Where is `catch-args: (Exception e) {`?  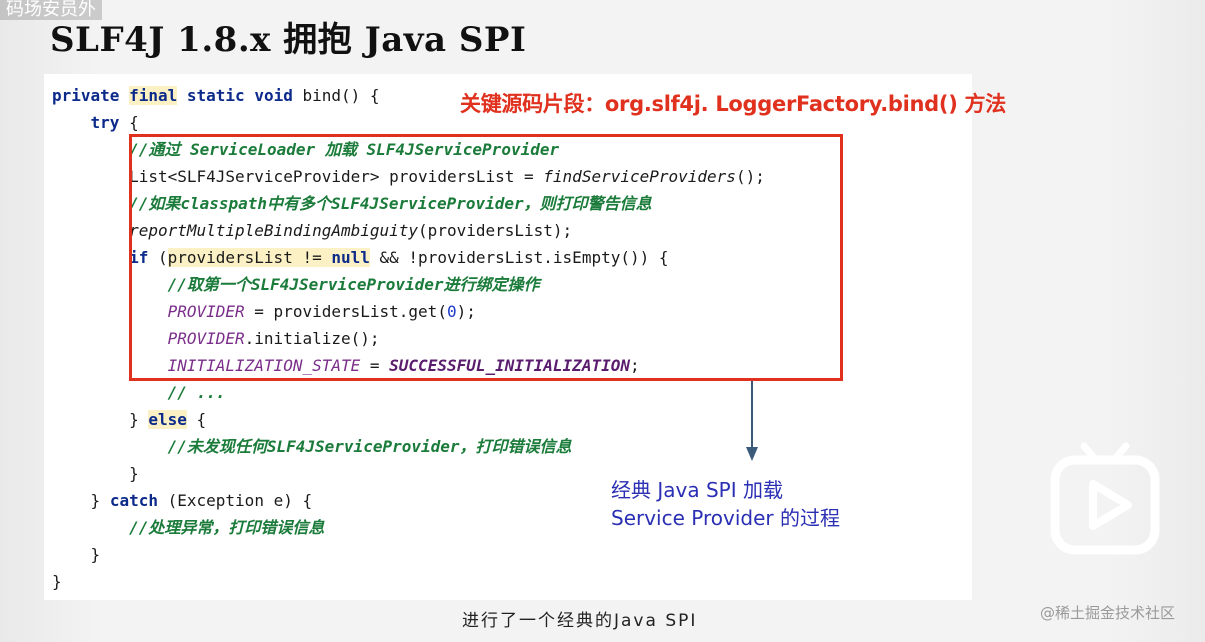
catch-args: (Exception e) { is located at coordinates (235, 500).